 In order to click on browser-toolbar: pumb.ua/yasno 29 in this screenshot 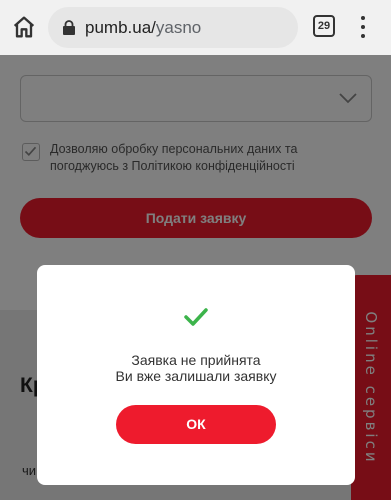, I will do `click(195, 27)`.